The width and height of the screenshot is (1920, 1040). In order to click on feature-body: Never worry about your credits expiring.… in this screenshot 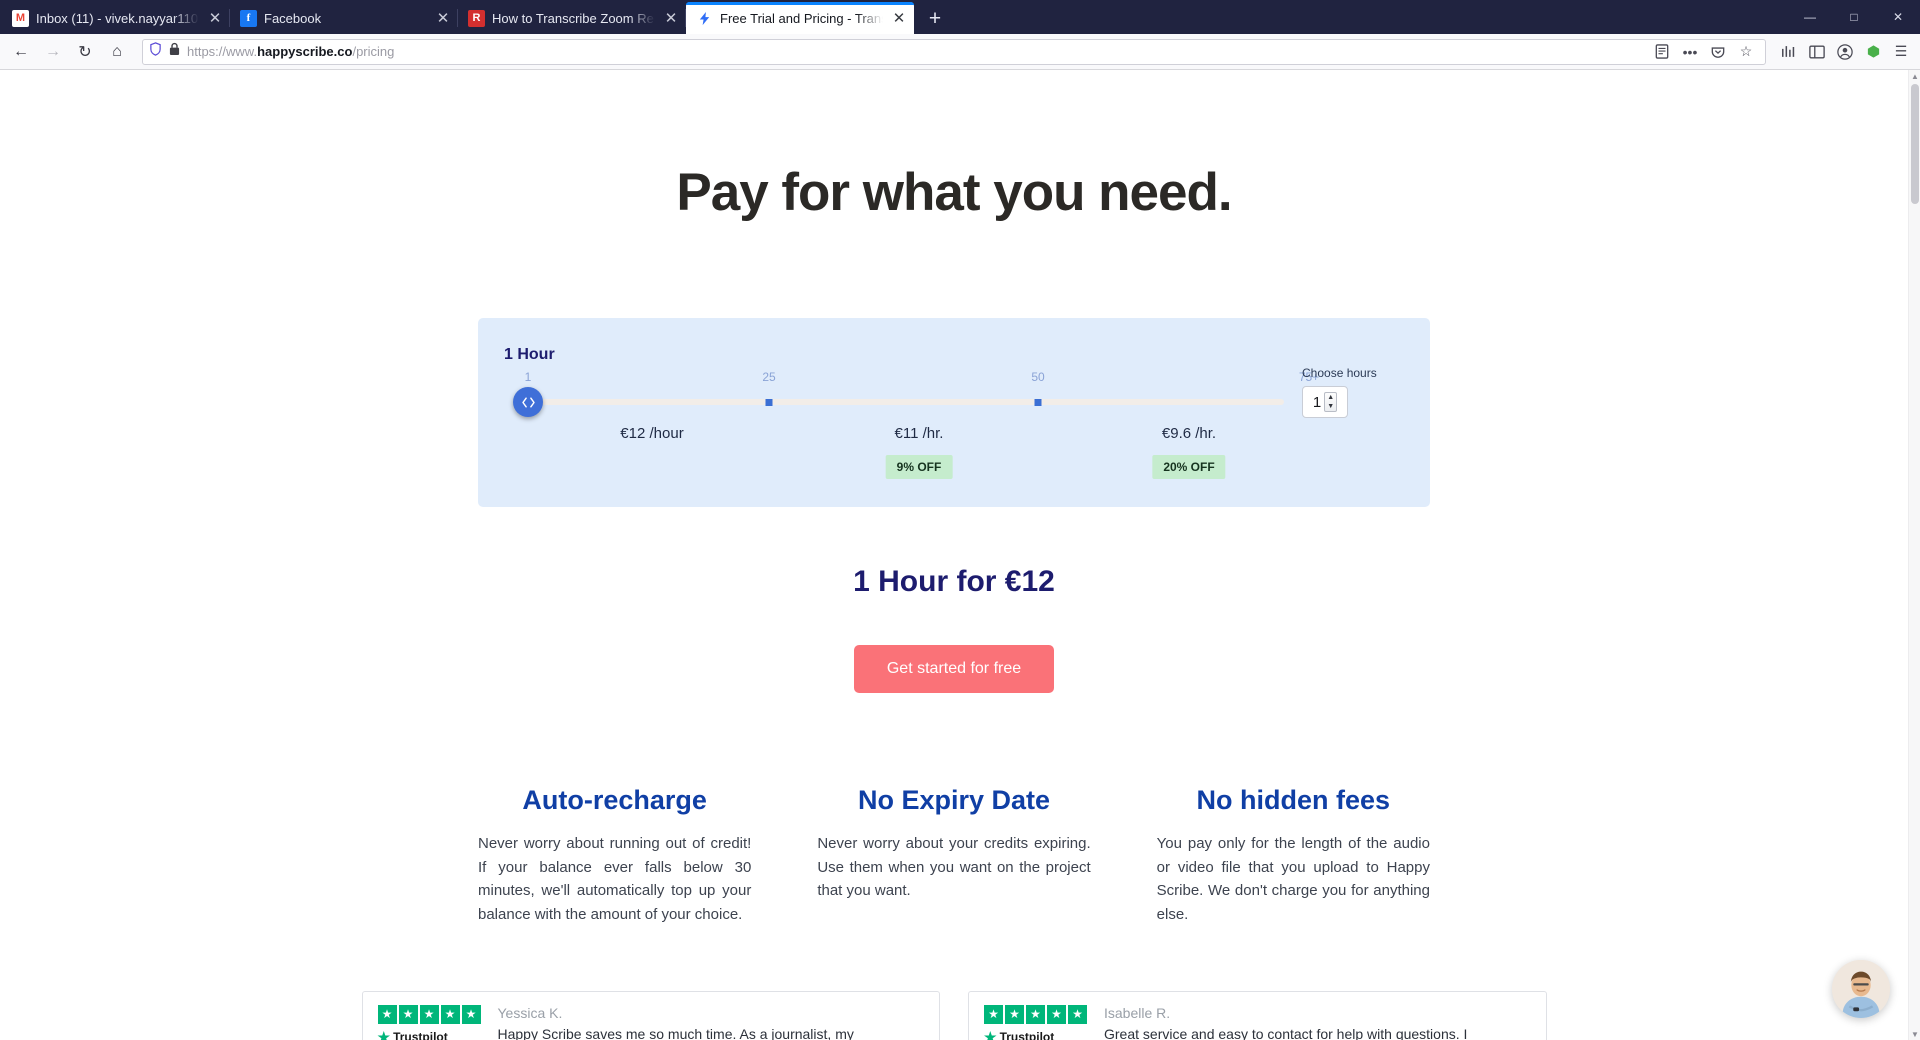, I will do `click(954, 867)`.